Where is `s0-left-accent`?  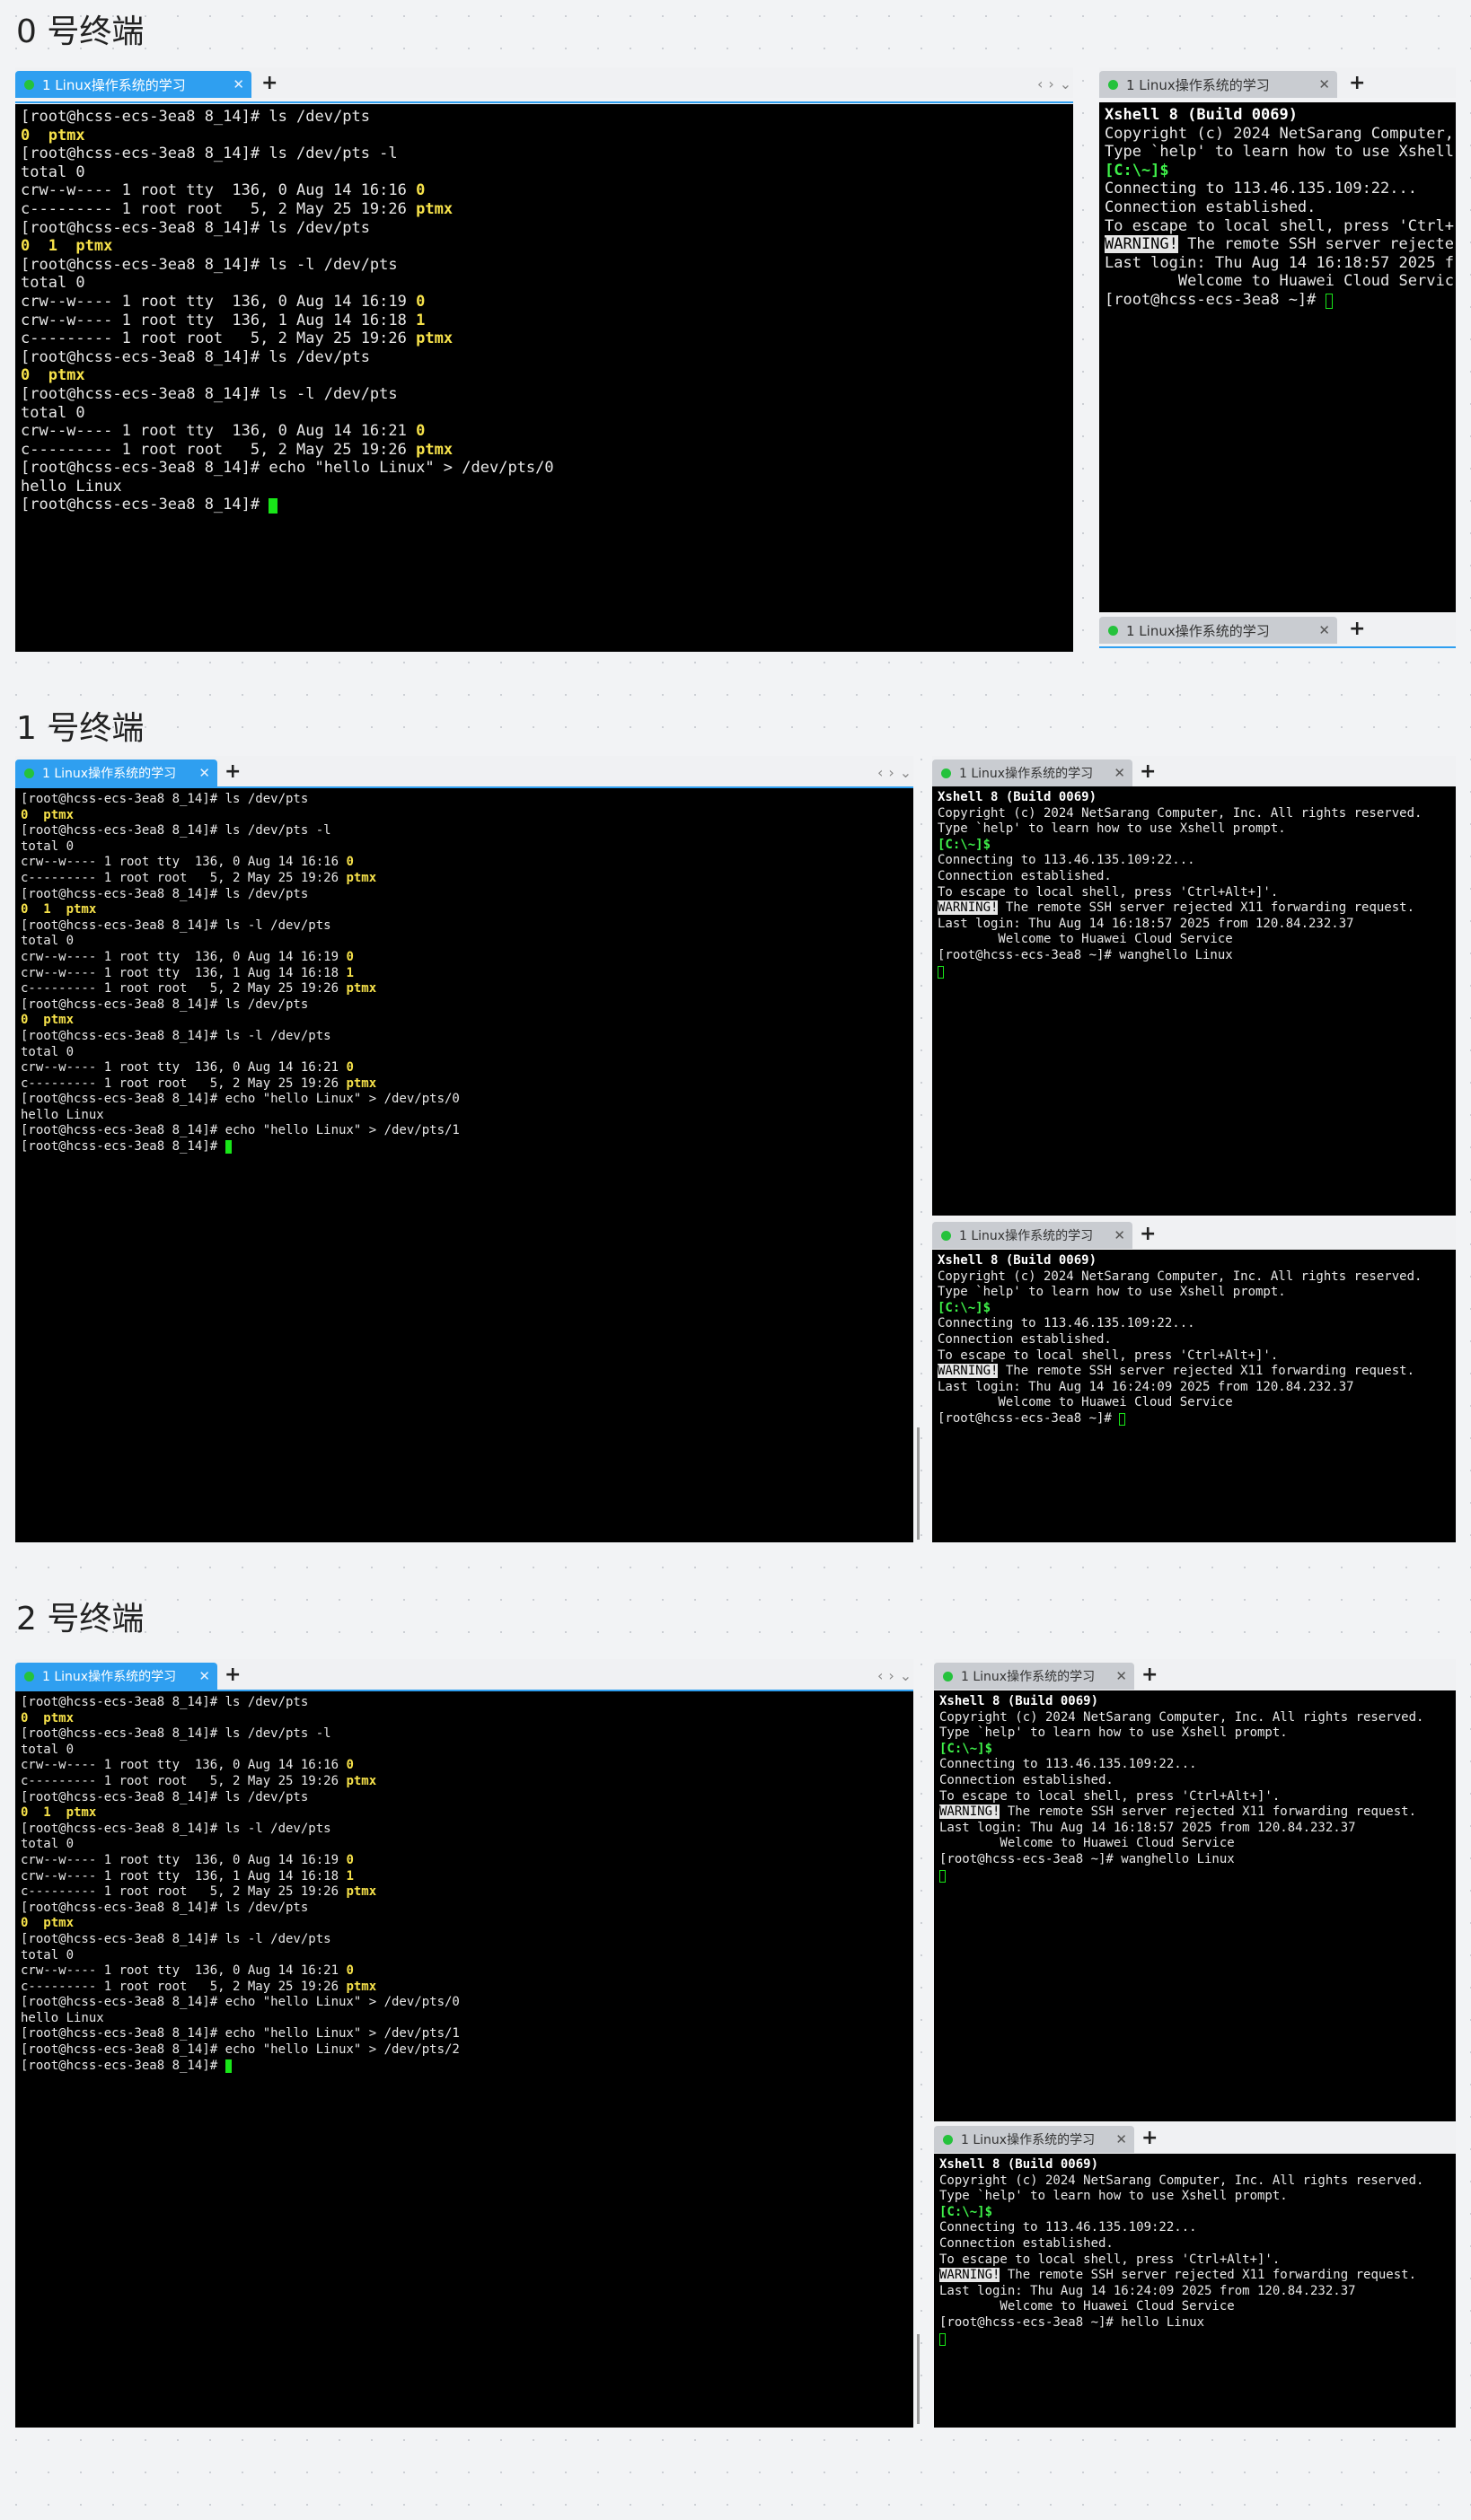
s0-left-accent is located at coordinates (544, 102).